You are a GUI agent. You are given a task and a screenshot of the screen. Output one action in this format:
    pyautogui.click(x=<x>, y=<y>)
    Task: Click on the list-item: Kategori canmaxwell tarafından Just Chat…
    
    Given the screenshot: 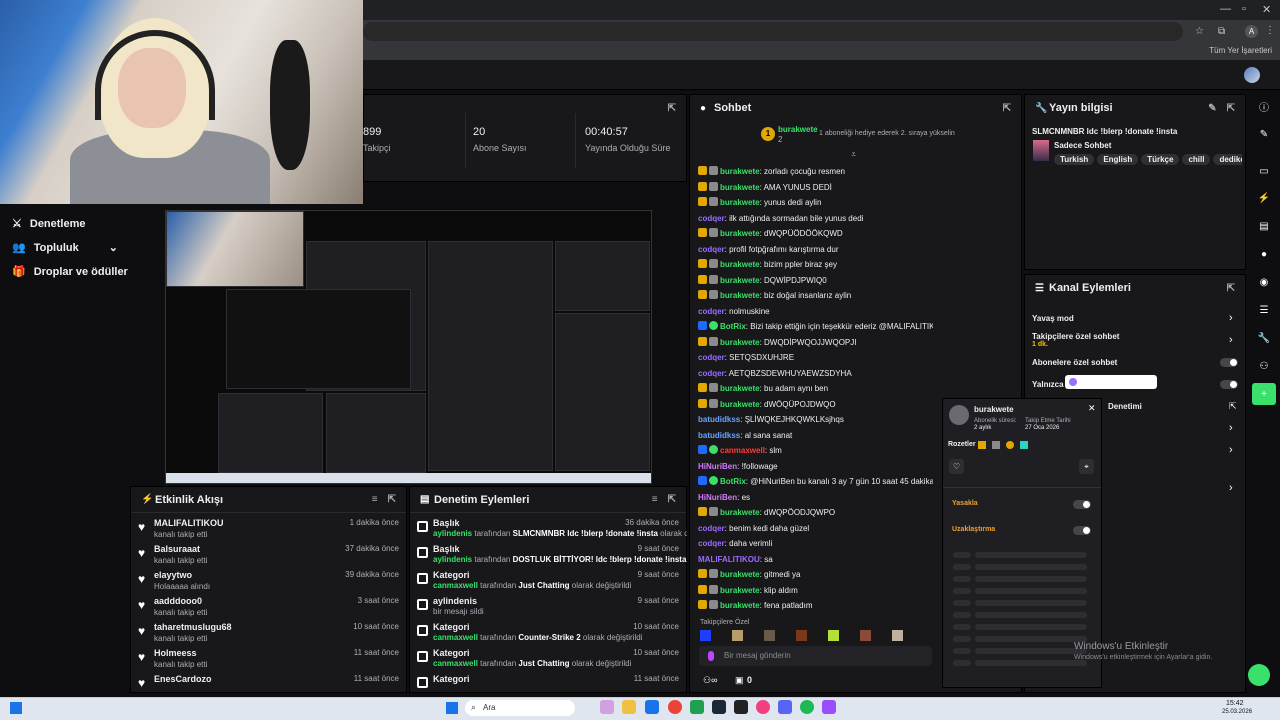 What is the action you would take?
    pyautogui.click(x=548, y=583)
    